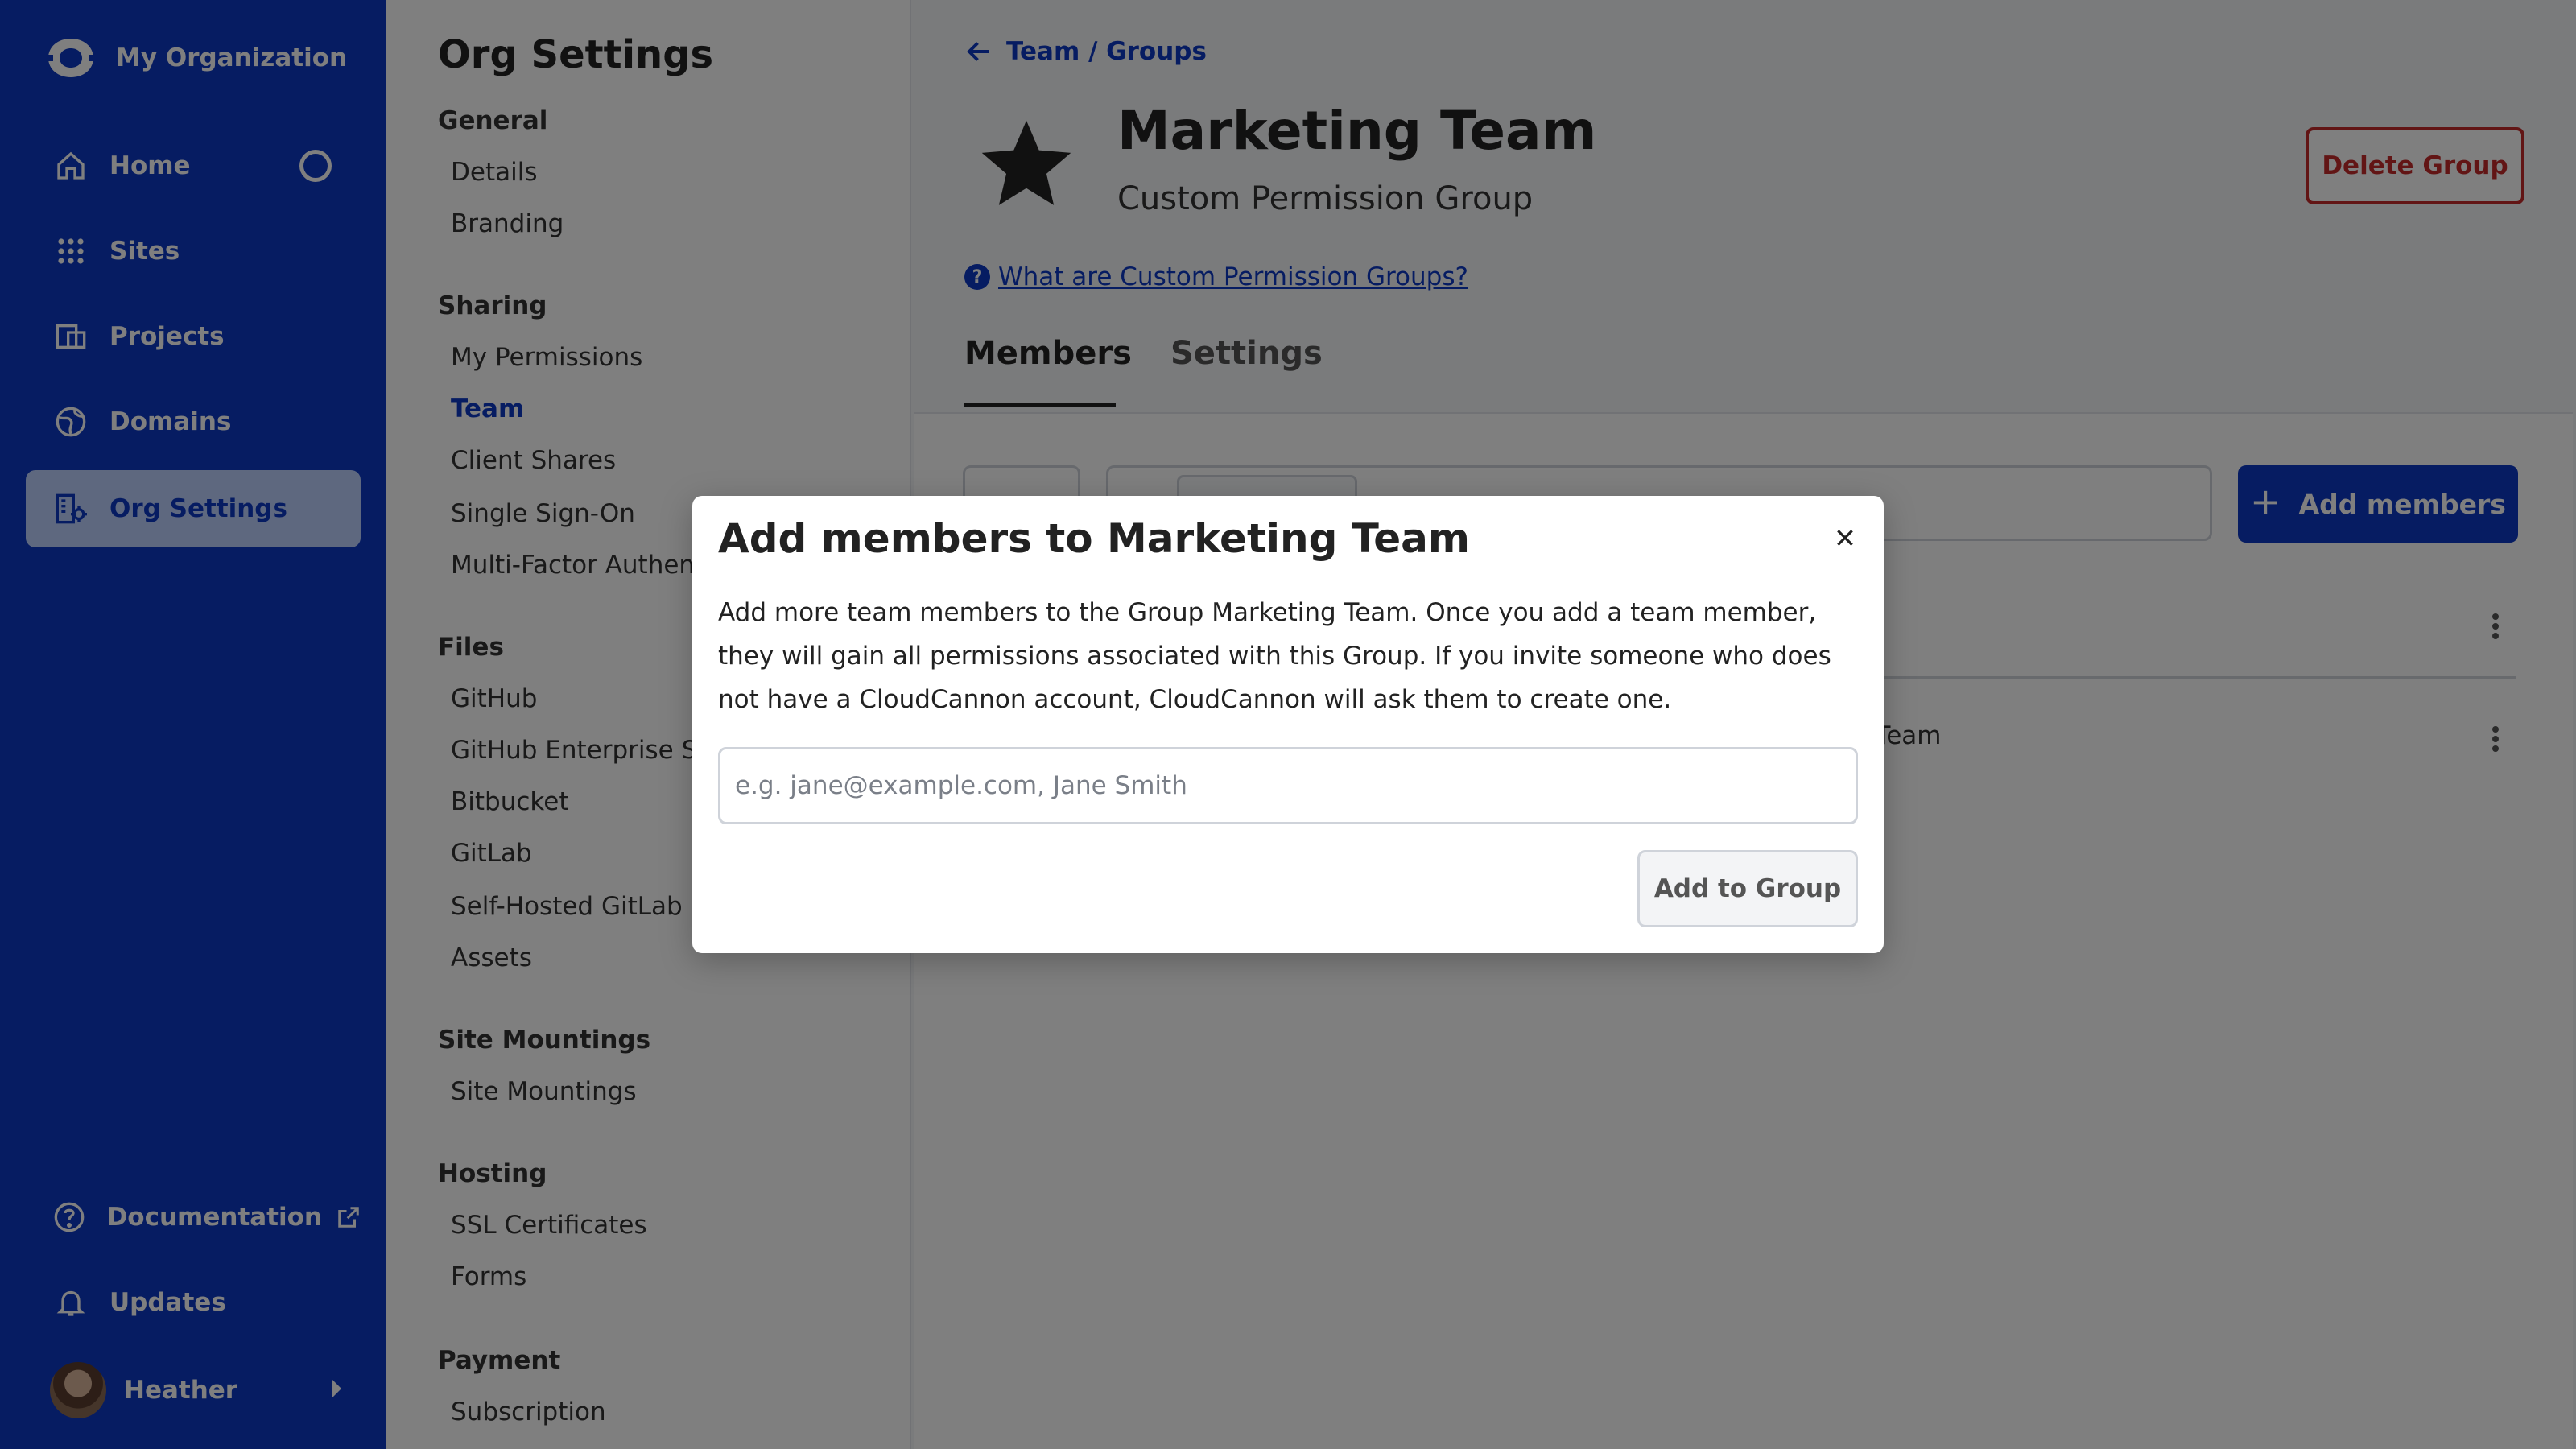  I want to click on member-search-input, so click(1288, 785).